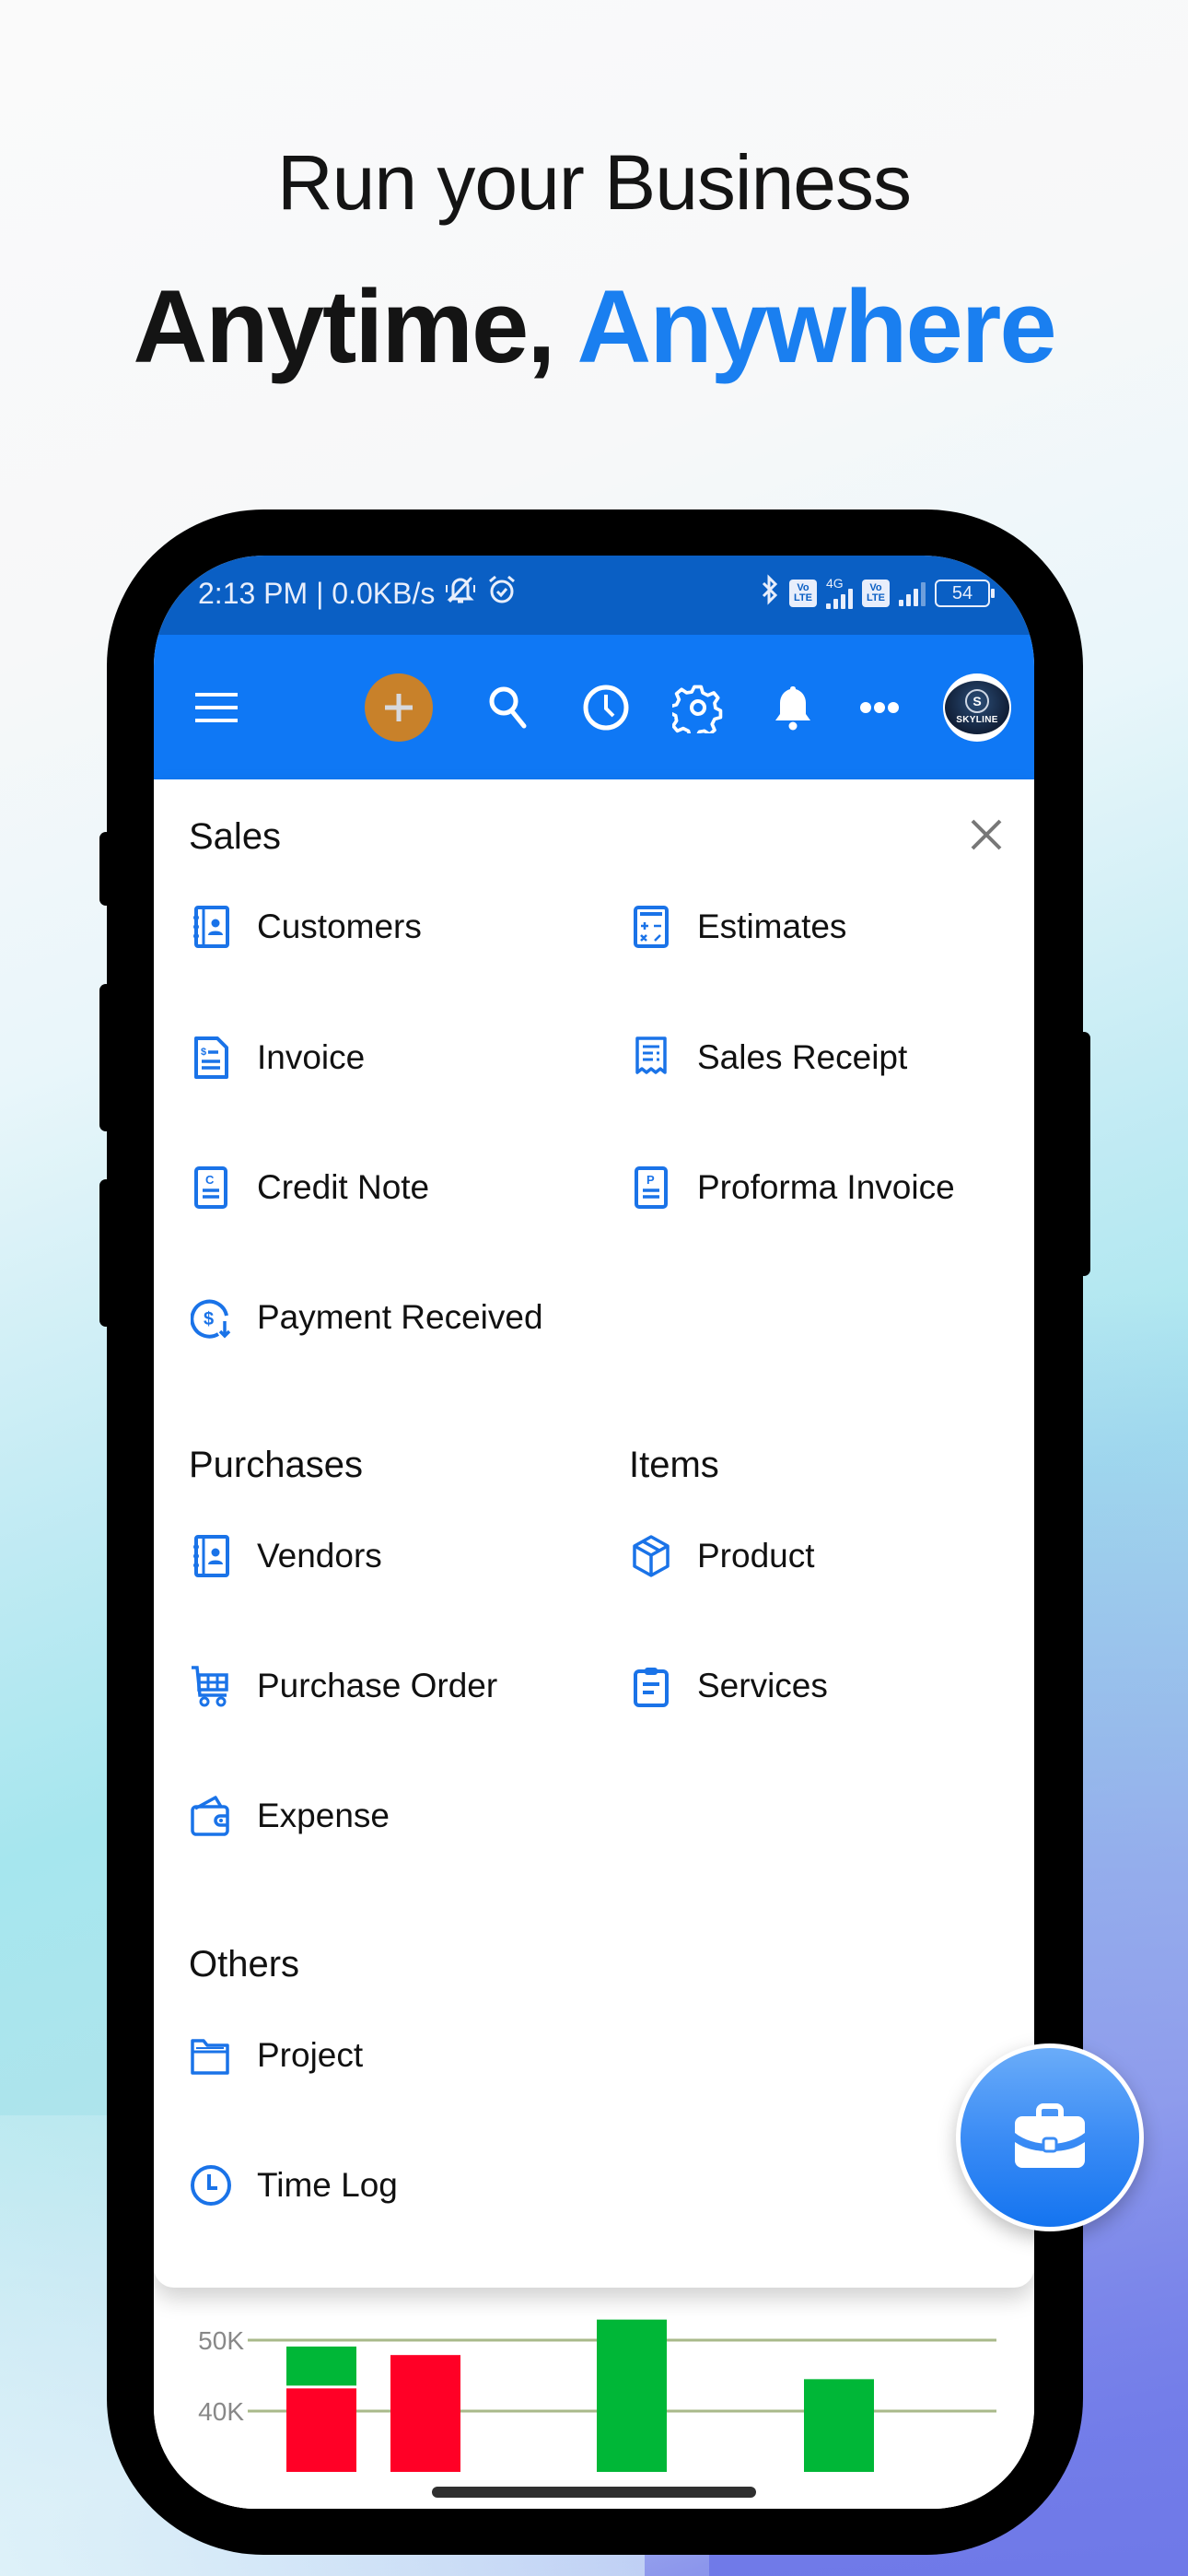 The width and height of the screenshot is (1188, 2576). What do you see at coordinates (826, 1187) in the screenshot?
I see `menu-item-label: Proforma Invoice` at bounding box center [826, 1187].